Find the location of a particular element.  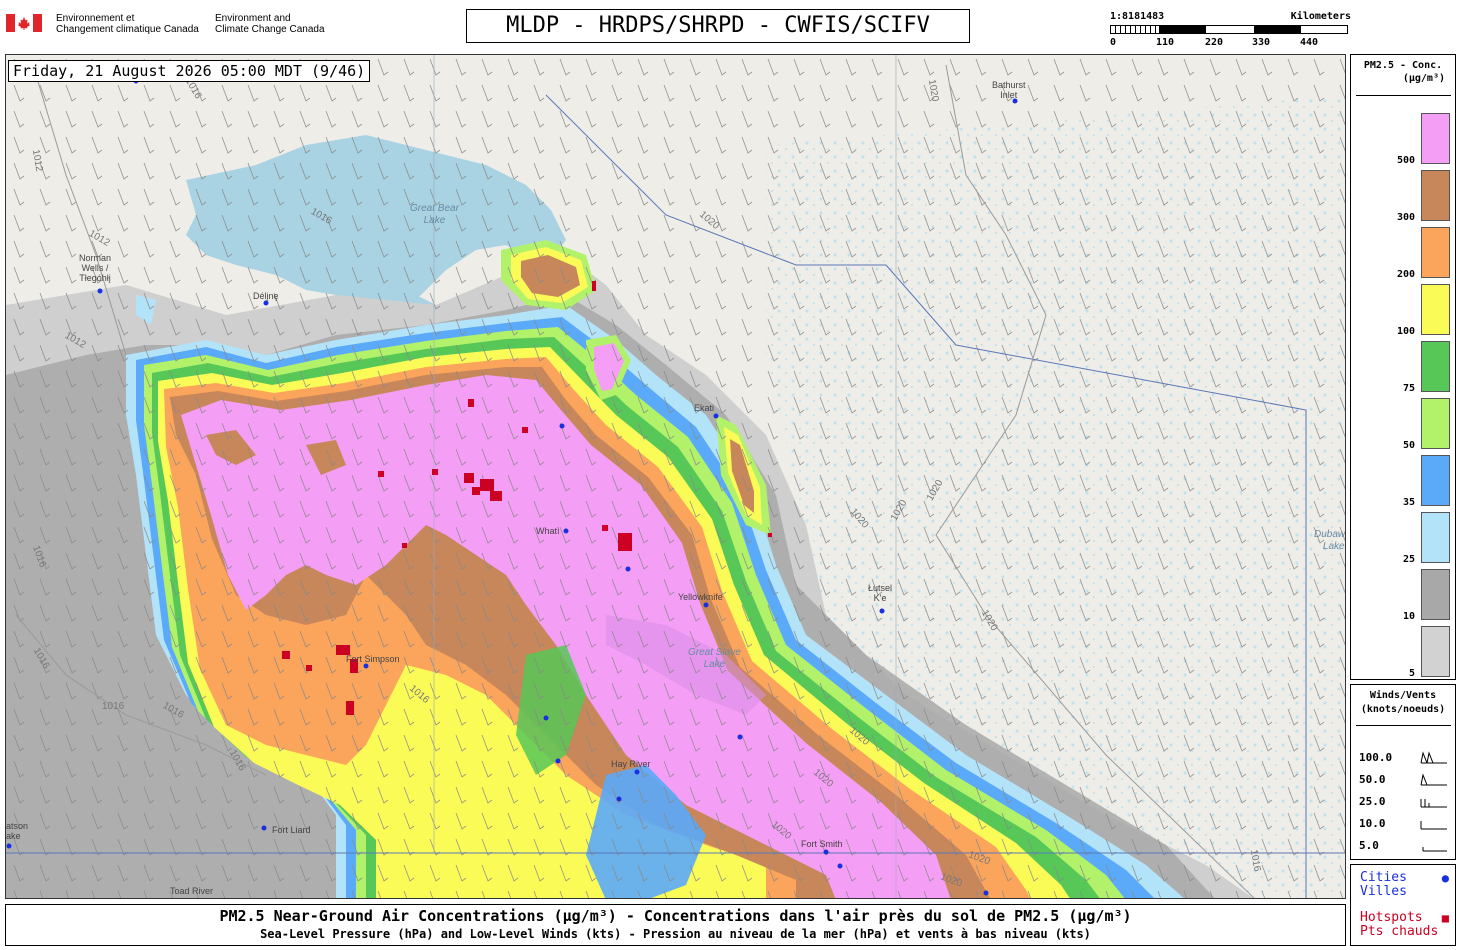

government-name-en: Environment and Climate Change Canada is located at coordinates (270, 24).